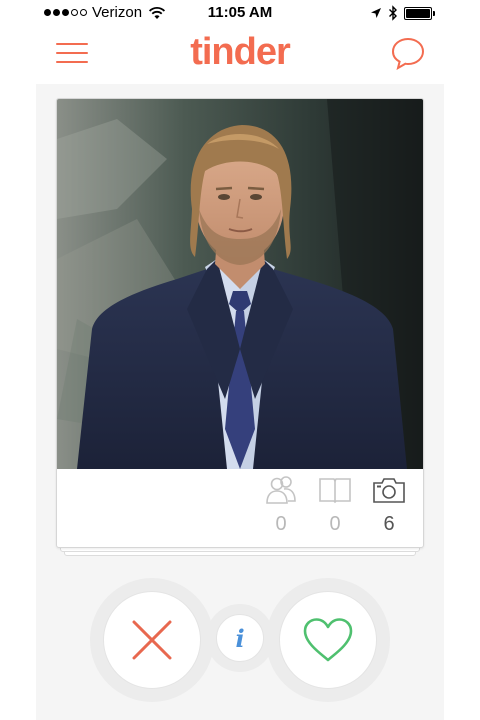 Image resolution: width=480 pixels, height=720 pixels. Describe the element at coordinates (402, 13) in the screenshot. I see `status-right` at that location.